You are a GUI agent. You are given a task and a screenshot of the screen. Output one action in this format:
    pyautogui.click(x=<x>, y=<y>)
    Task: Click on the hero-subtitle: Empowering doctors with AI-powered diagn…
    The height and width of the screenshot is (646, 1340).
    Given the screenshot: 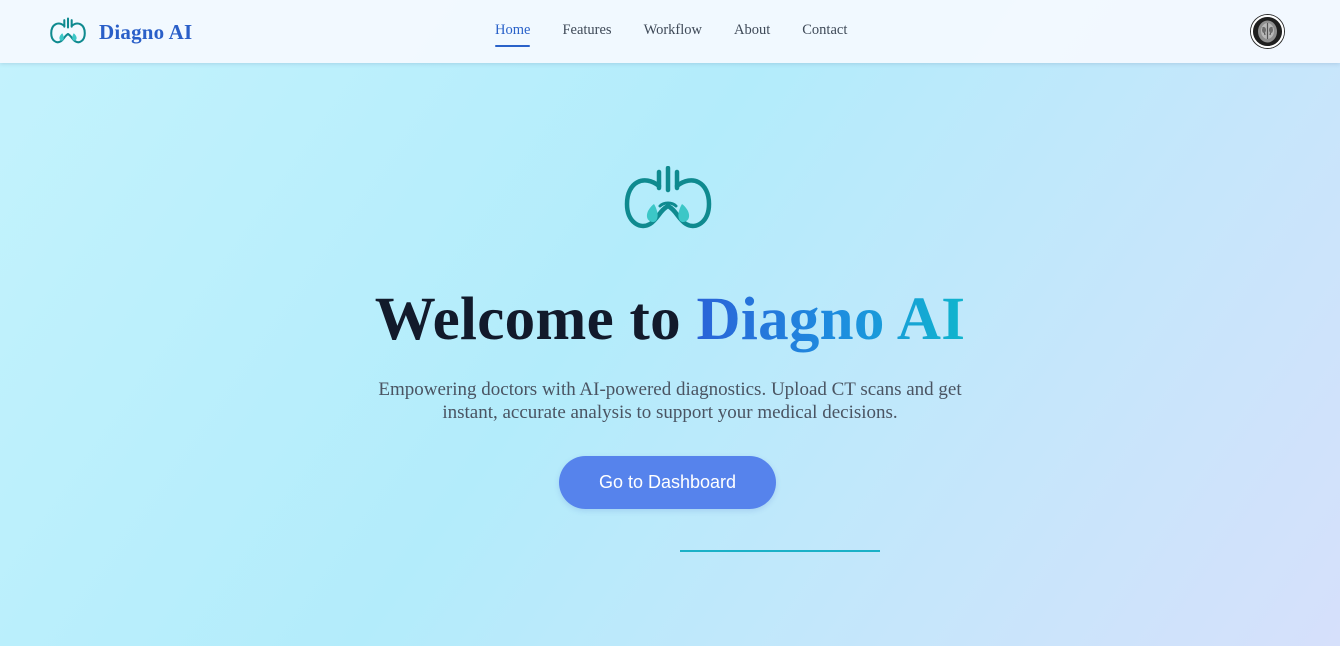 What is the action you would take?
    pyautogui.click(x=670, y=401)
    